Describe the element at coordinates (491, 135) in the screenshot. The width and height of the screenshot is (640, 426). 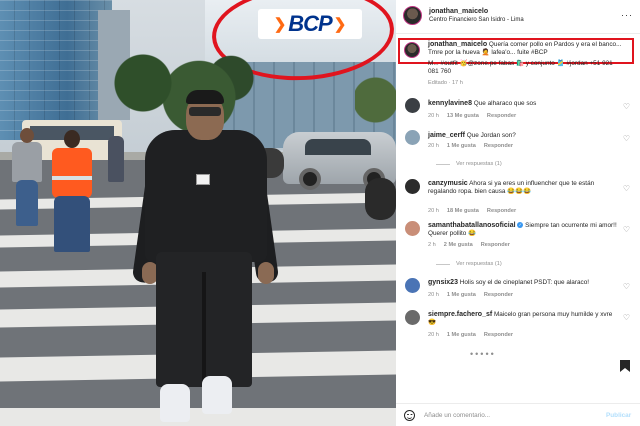
I see `comment-body: Que Jordan son?` at that location.